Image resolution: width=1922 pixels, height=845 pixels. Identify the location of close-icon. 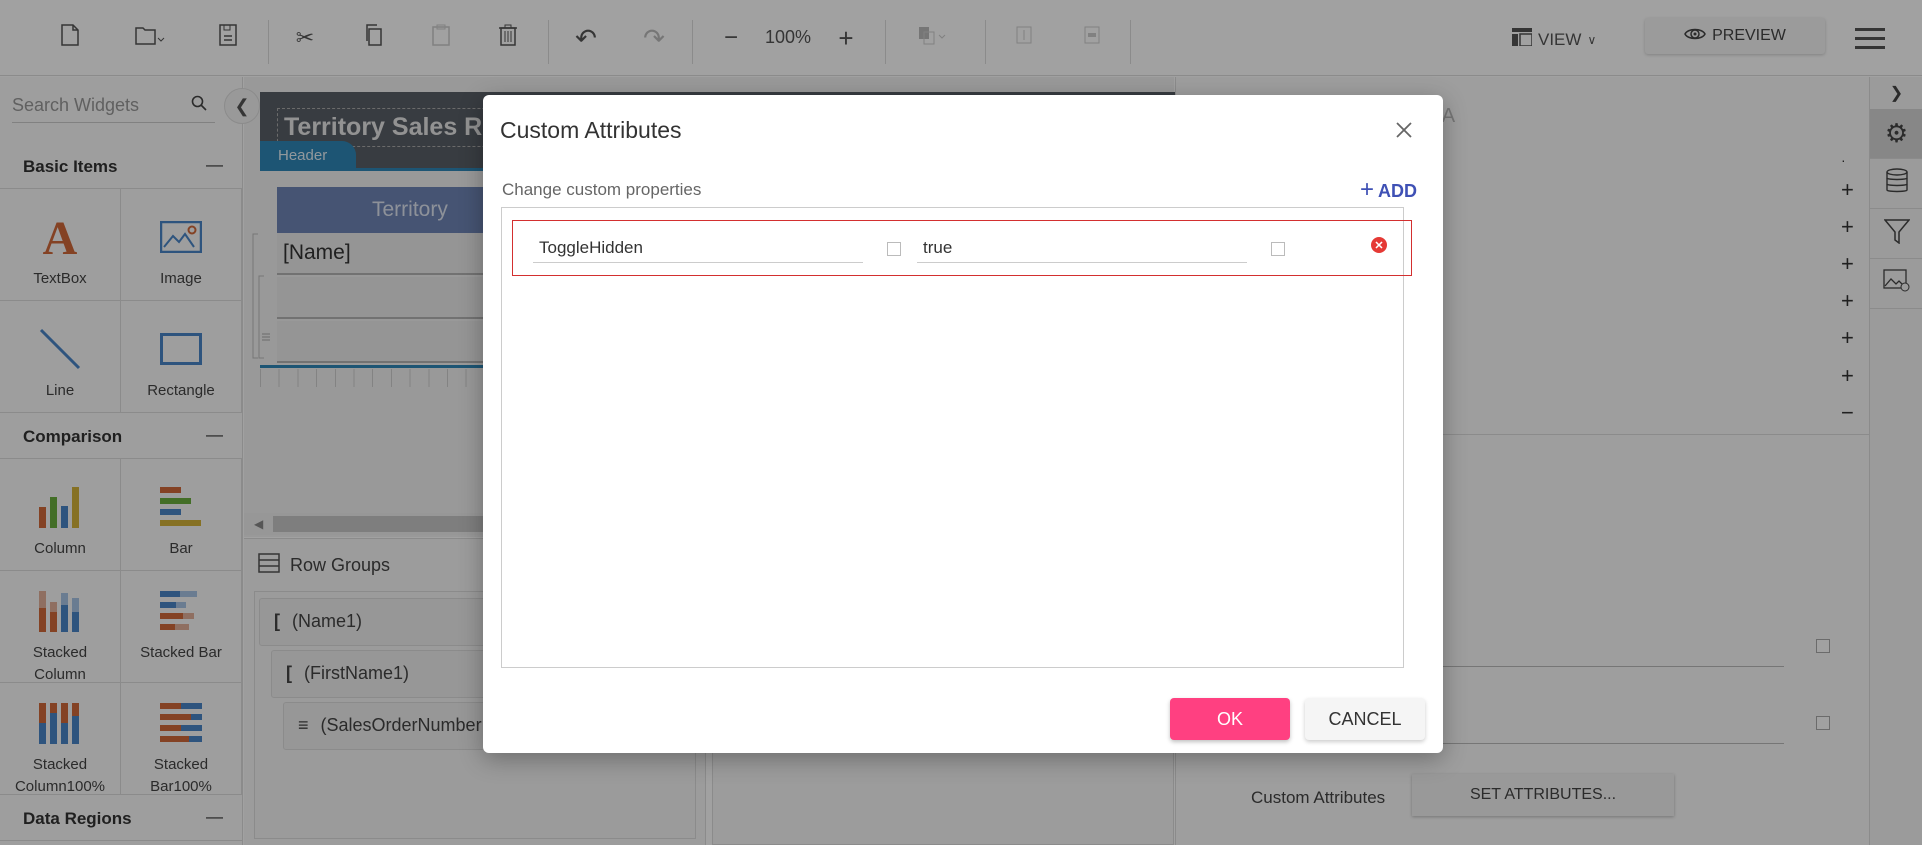
(1404, 130).